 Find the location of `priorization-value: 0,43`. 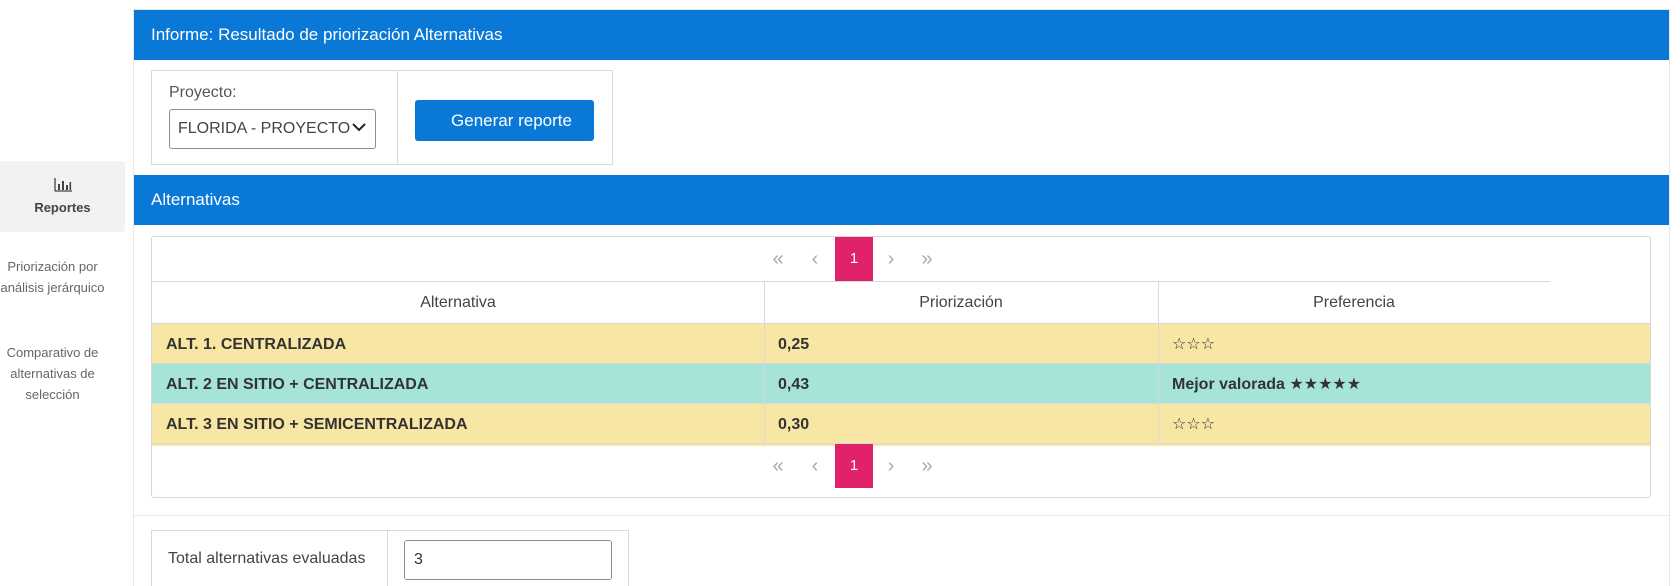

priorization-value: 0,43 is located at coordinates (794, 384).